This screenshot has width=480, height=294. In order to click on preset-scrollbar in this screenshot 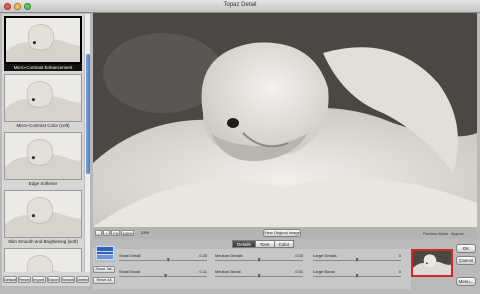, I will do `click(87, 143)`.